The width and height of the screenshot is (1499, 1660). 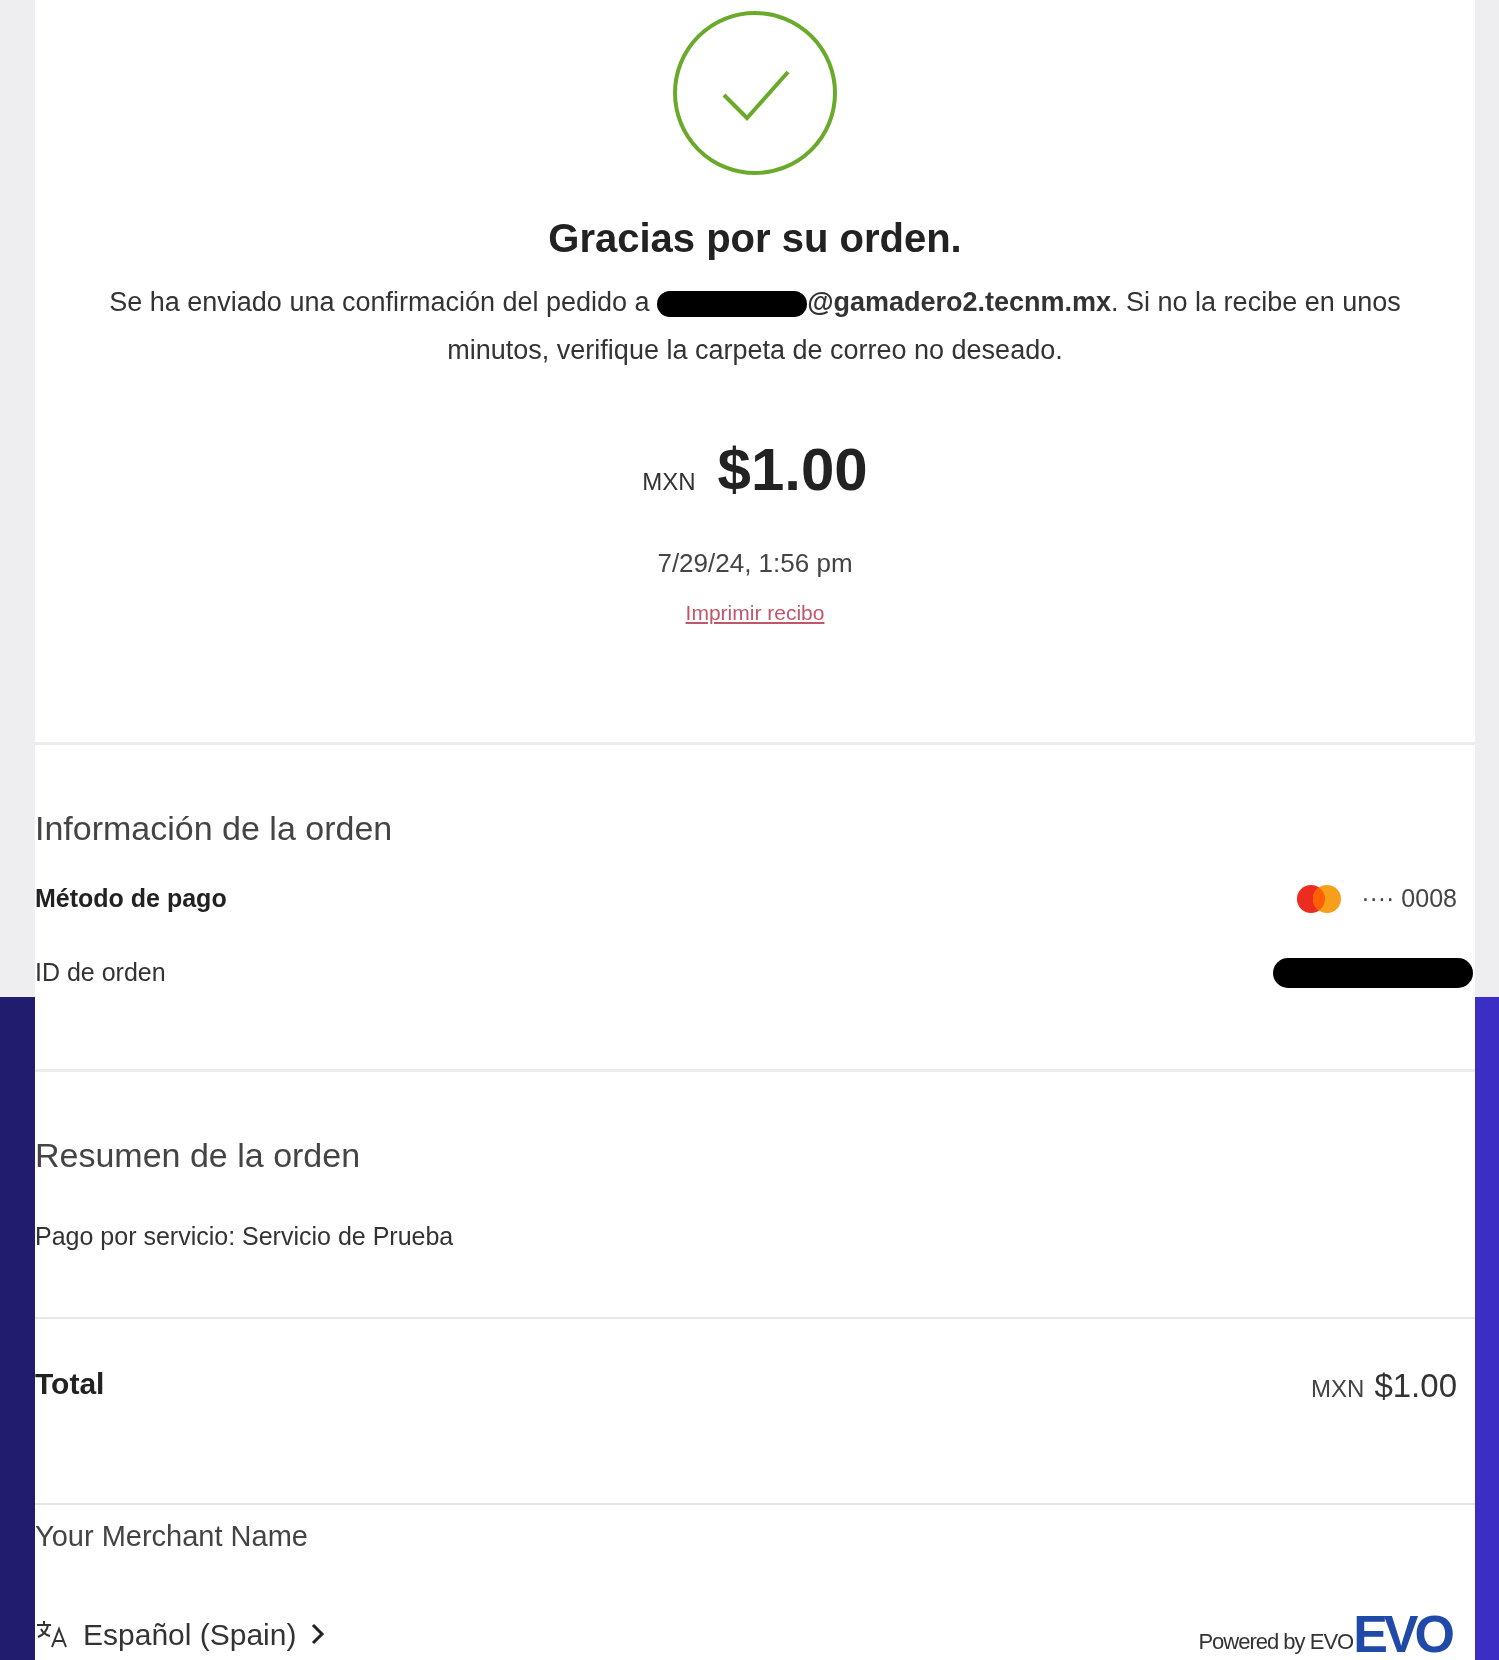 I want to click on confirmation-title: Gracias por su orden., so click(x=755, y=238).